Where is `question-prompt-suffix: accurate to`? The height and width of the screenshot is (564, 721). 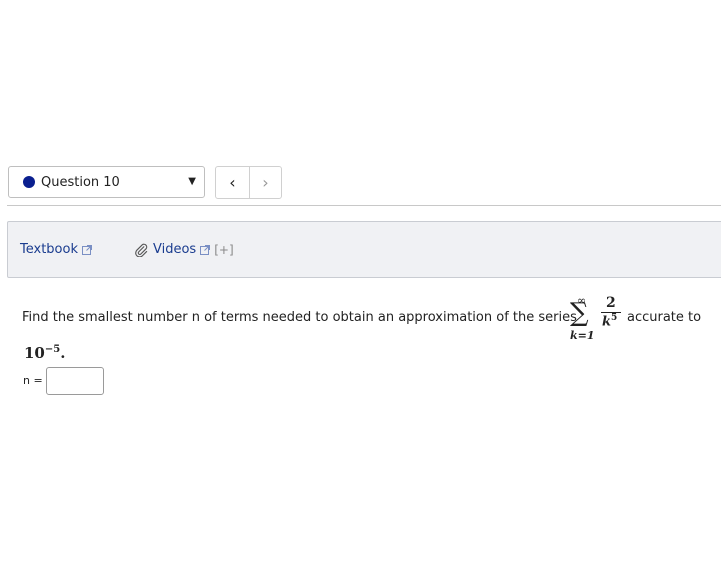 question-prompt-suffix: accurate to is located at coordinates (664, 317).